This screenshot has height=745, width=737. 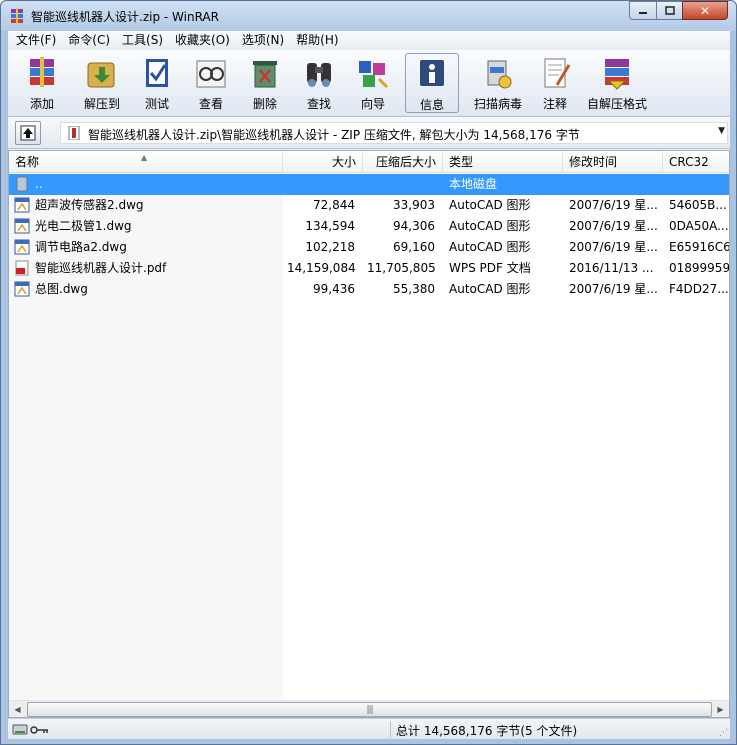 I want to click on find-button: 查找, so click(x=319, y=83).